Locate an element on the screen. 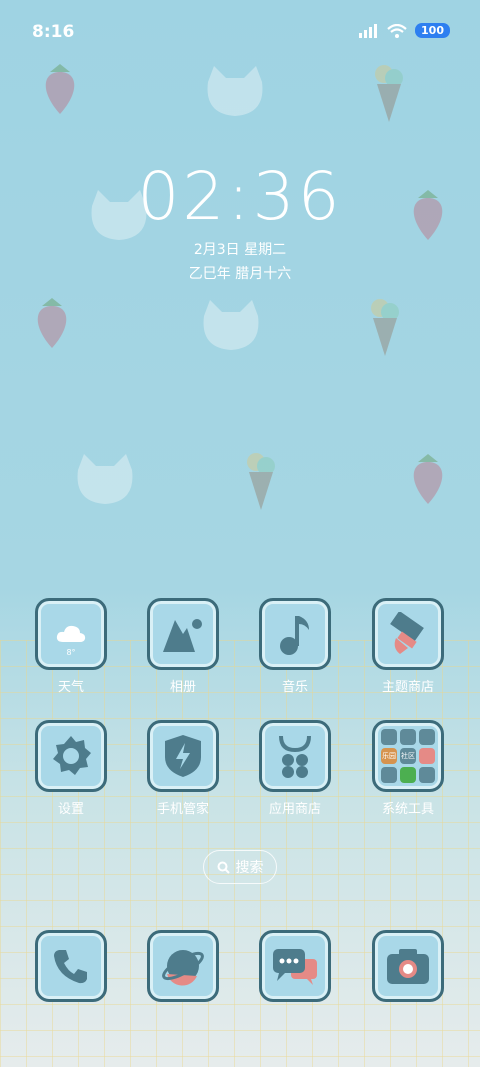 The width and height of the screenshot is (480, 1067). weather-icon-tile: 8° is located at coordinates (71, 634).